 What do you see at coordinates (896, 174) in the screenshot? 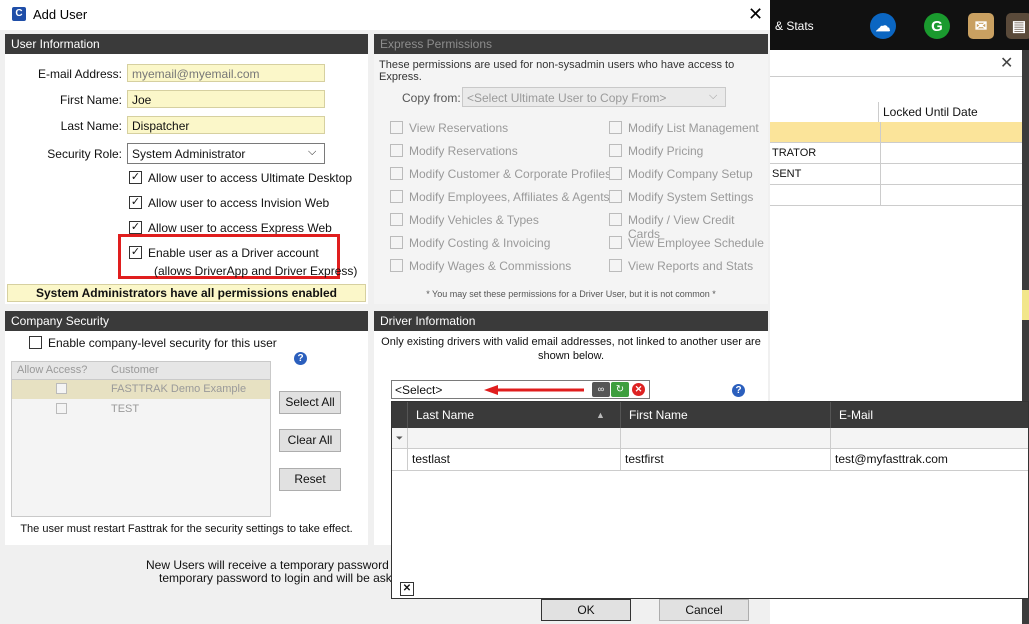
I see `table-row: SENT` at bounding box center [896, 174].